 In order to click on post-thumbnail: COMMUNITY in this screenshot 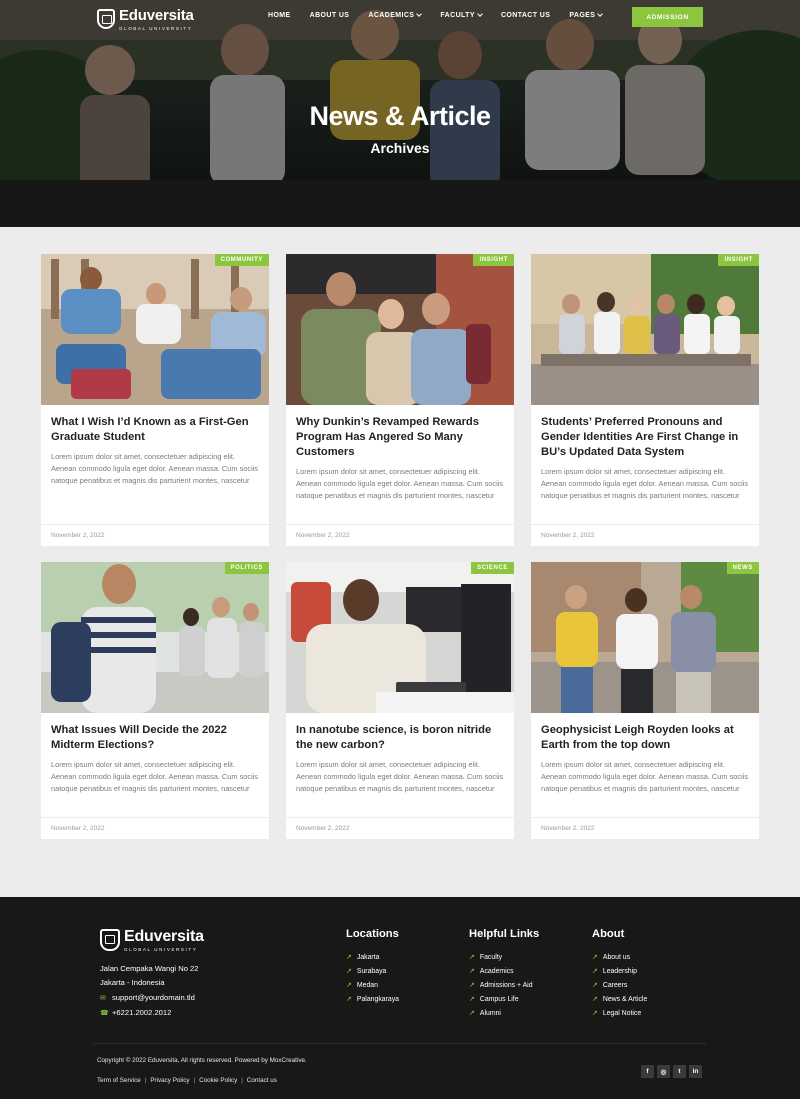, I will do `click(155, 329)`.